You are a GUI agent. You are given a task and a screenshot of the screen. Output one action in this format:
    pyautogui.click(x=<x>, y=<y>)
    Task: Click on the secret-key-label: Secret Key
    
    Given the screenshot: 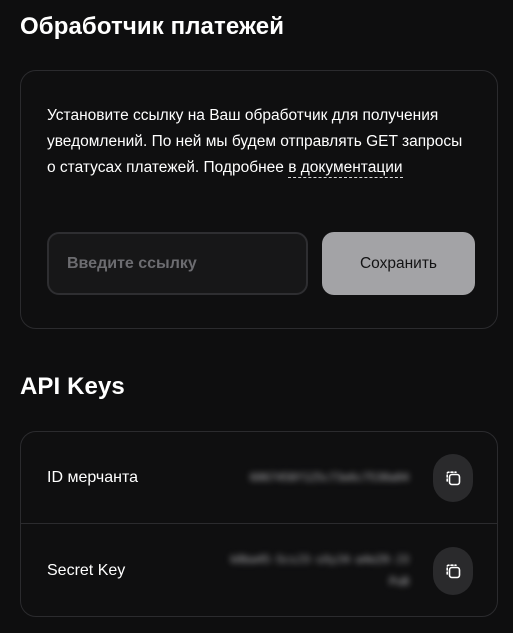 What is the action you would take?
    pyautogui.click(x=86, y=570)
    